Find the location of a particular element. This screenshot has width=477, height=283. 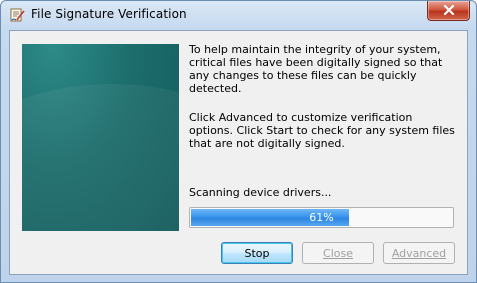

advanced-button: Advanced is located at coordinates (419, 253).